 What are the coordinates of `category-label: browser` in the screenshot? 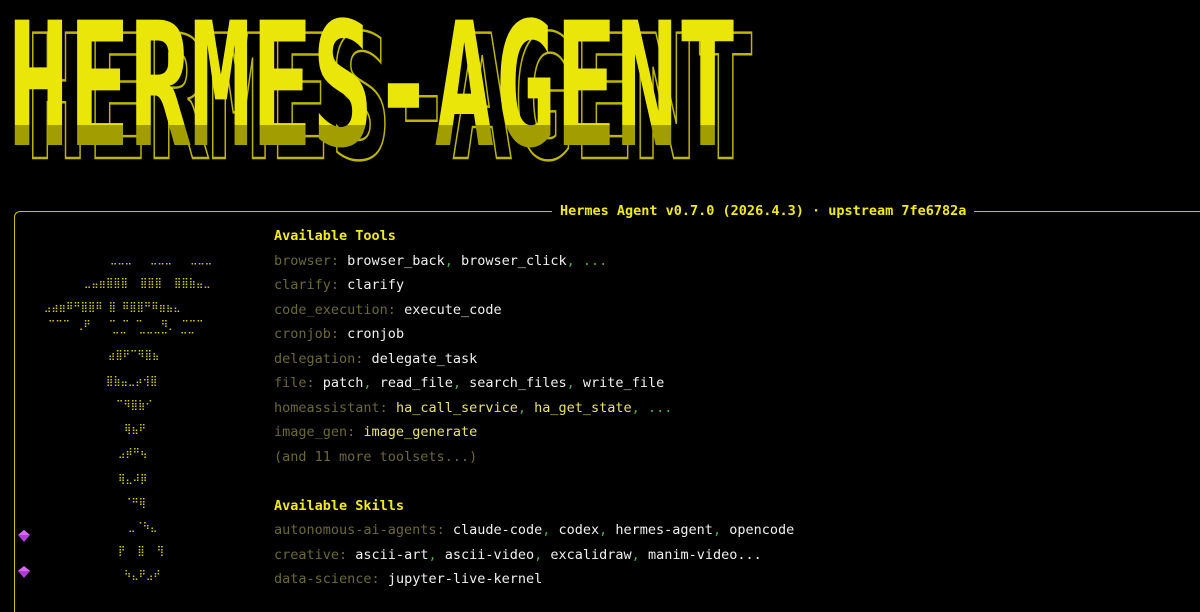 It's located at (302, 260).